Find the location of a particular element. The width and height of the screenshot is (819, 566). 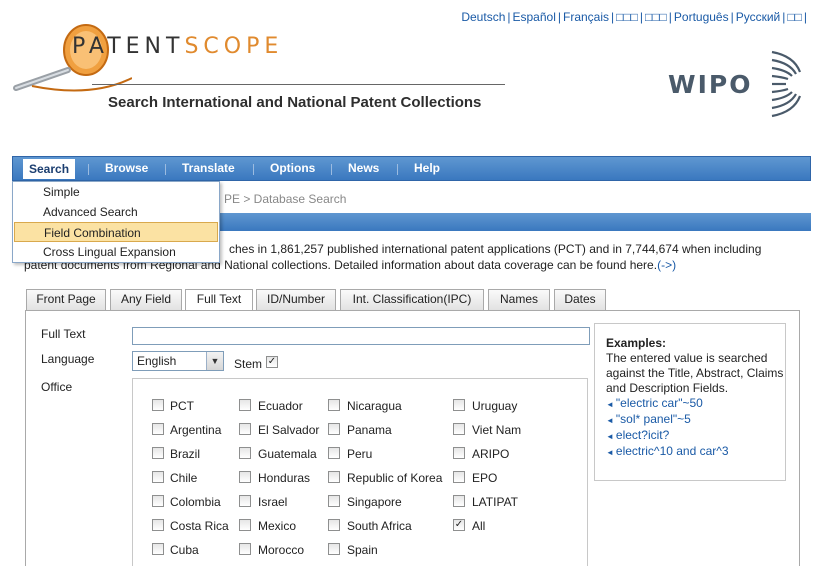

tab-any-field: Any Field is located at coordinates (146, 299).